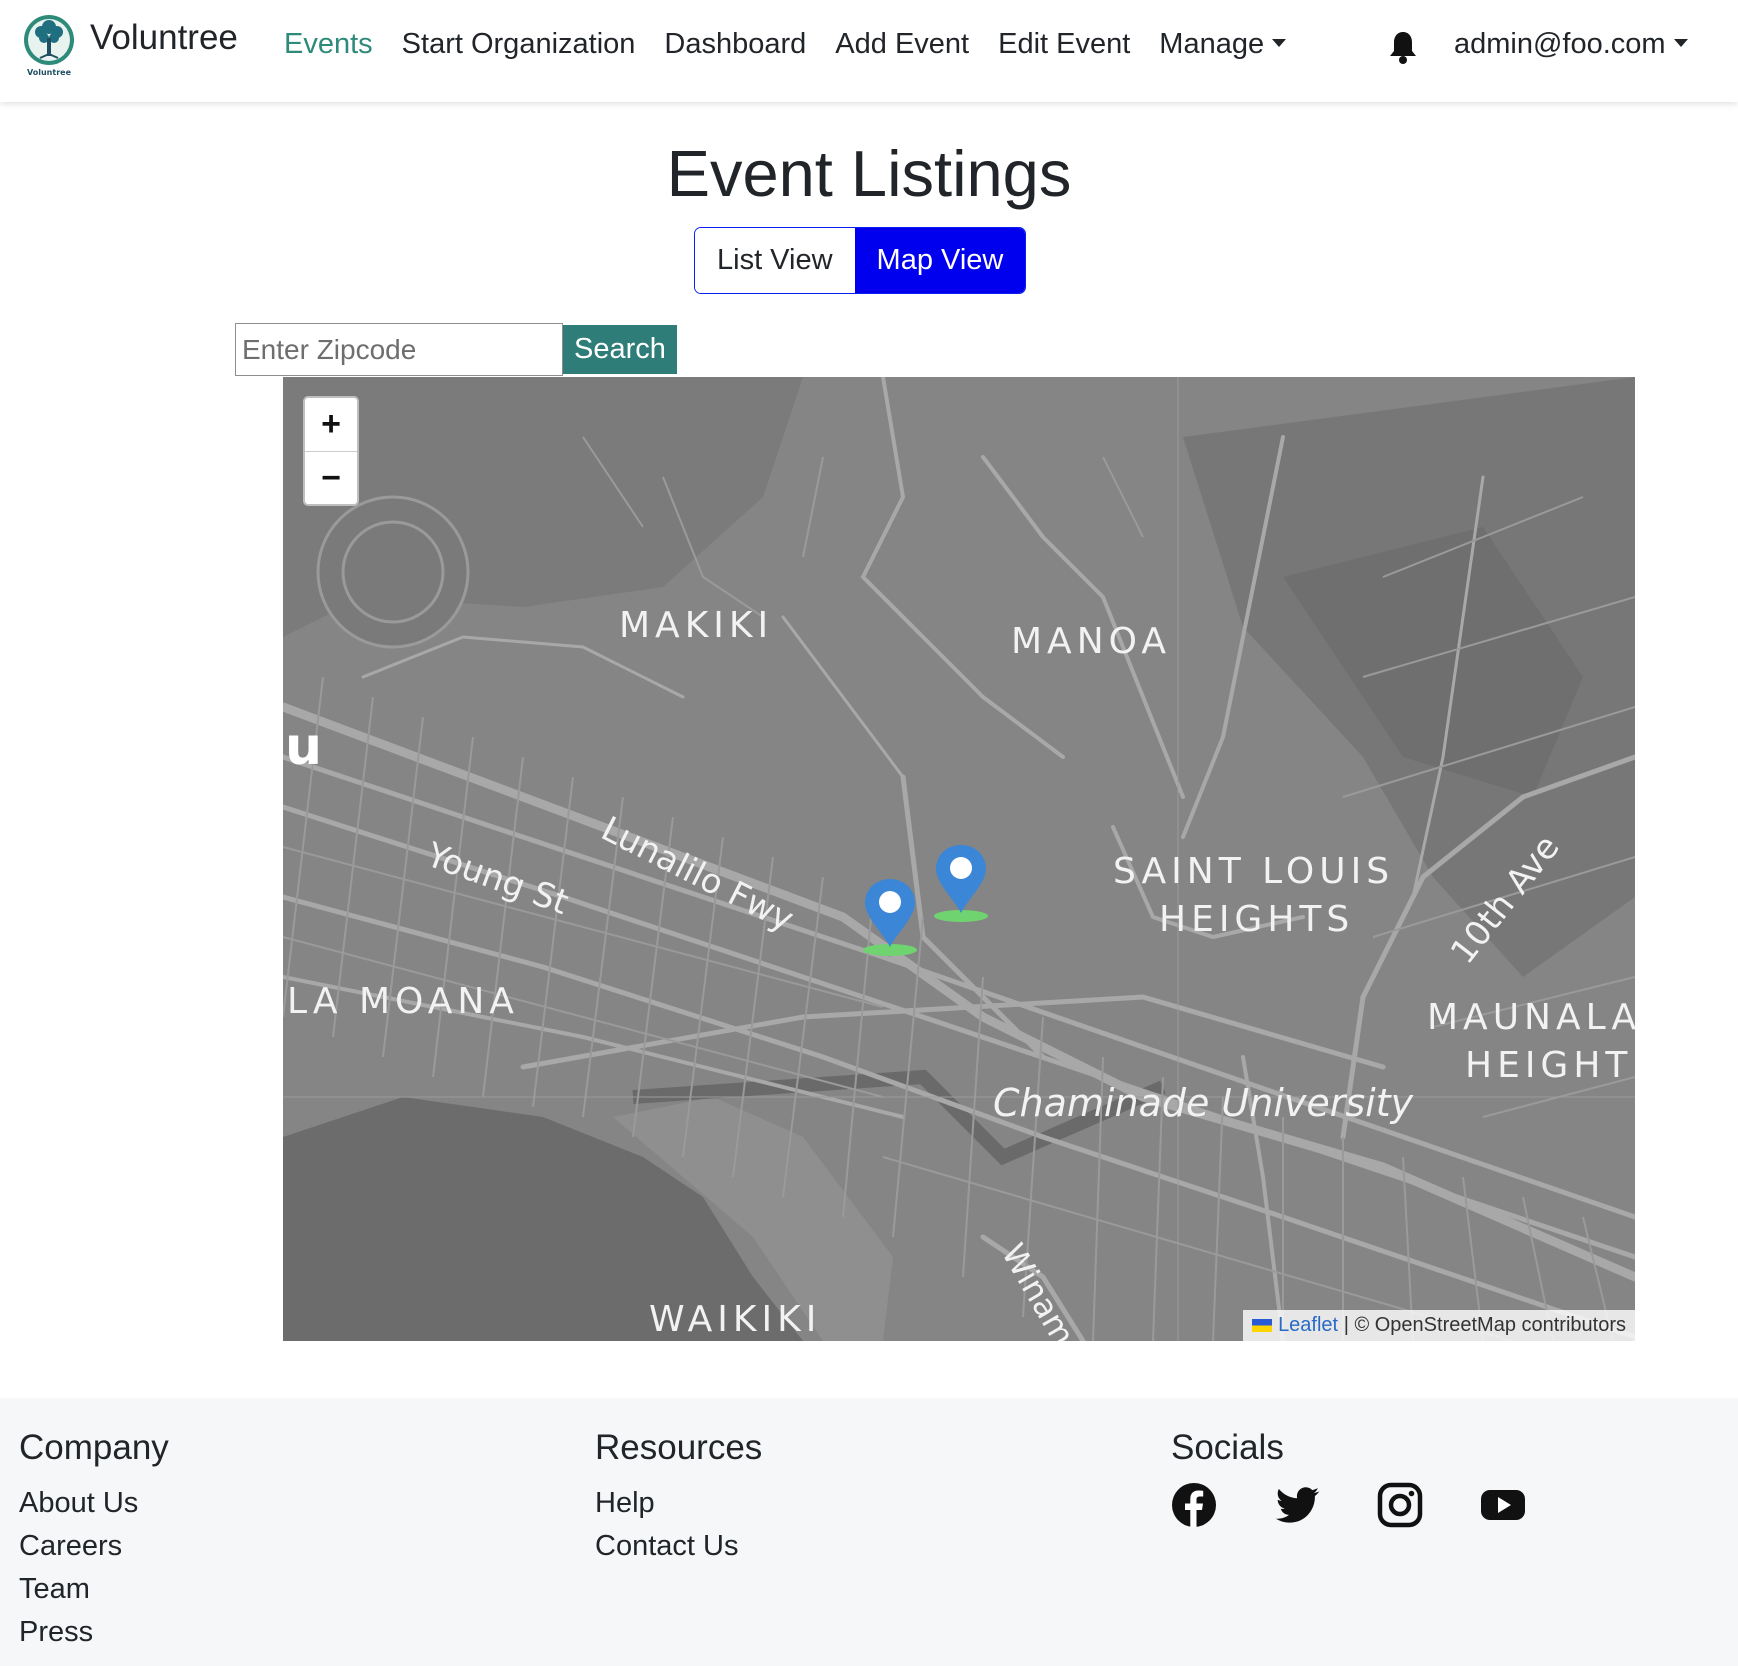  I want to click on brand-name: Voluntree, so click(164, 38).